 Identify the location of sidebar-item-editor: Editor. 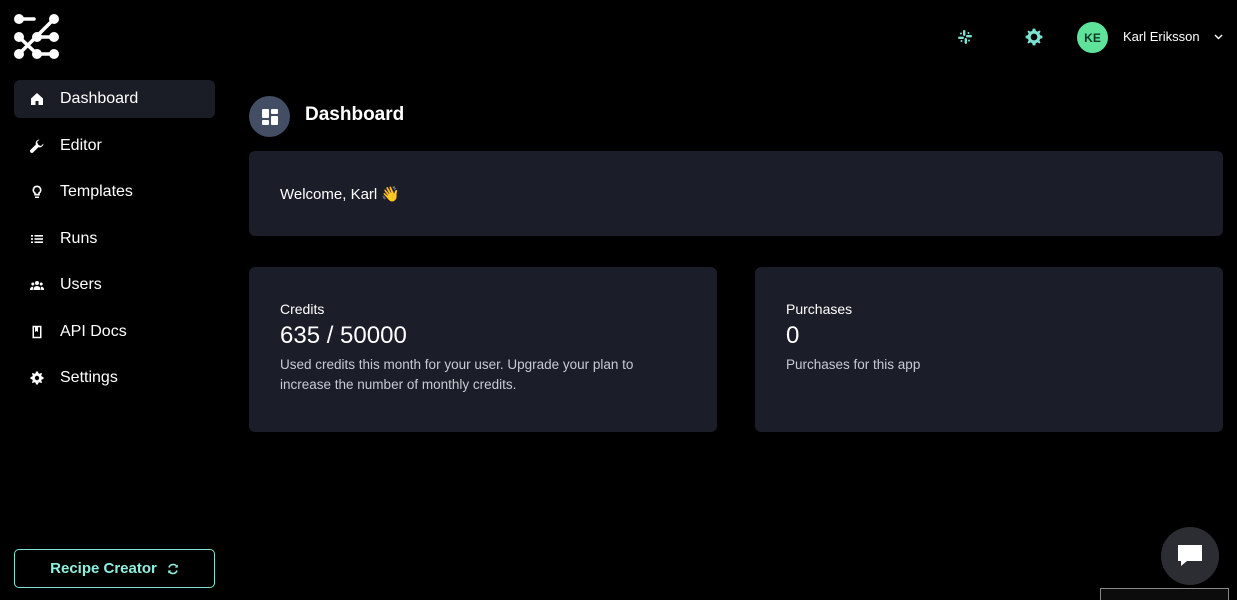
(114, 146).